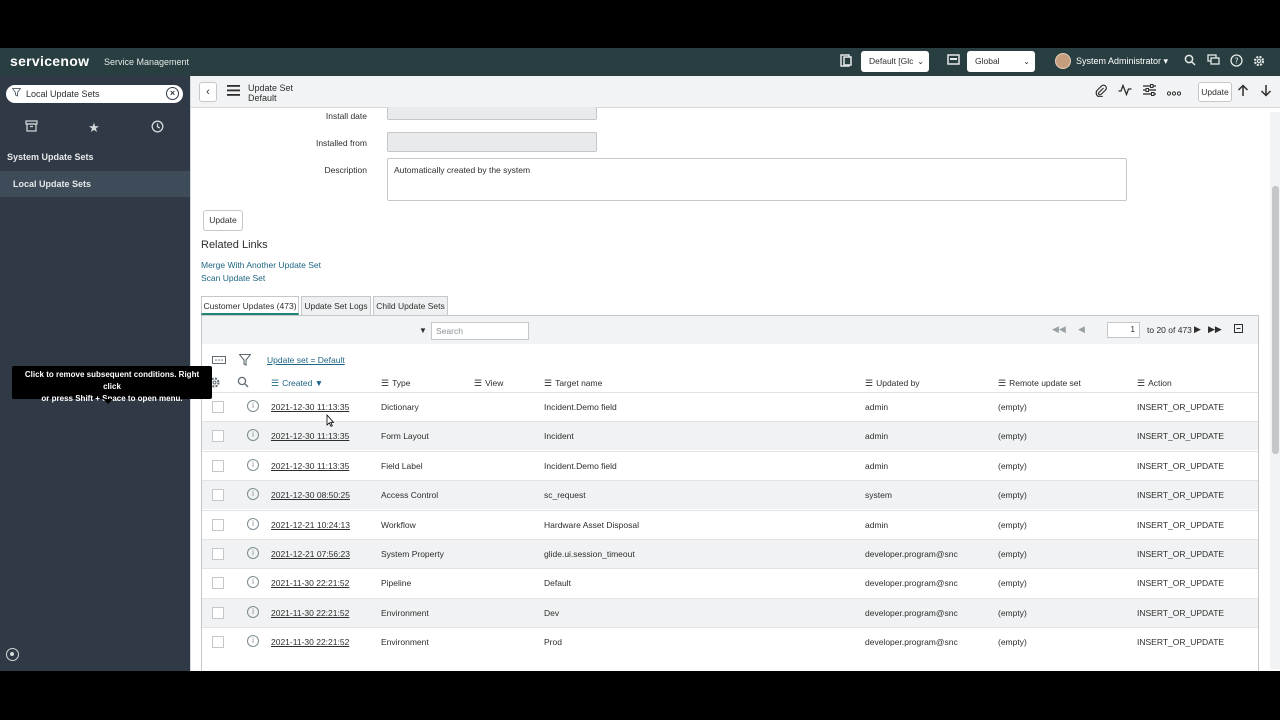  I want to click on avatar, so click(1063, 61).